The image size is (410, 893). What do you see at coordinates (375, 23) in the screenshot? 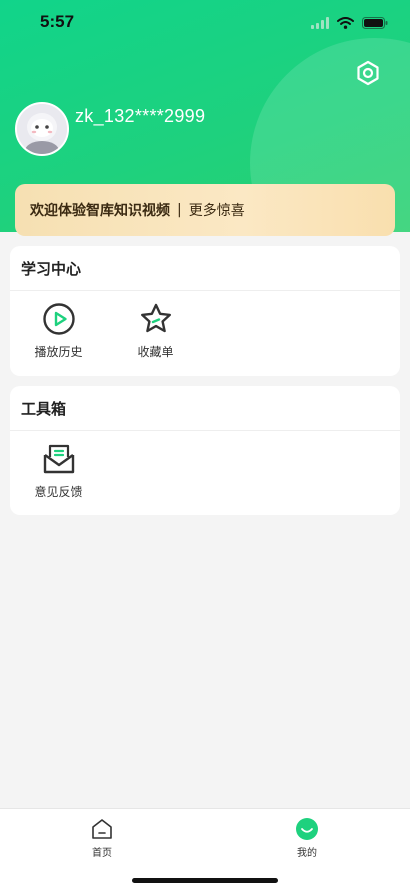
I see `battery-icon` at bounding box center [375, 23].